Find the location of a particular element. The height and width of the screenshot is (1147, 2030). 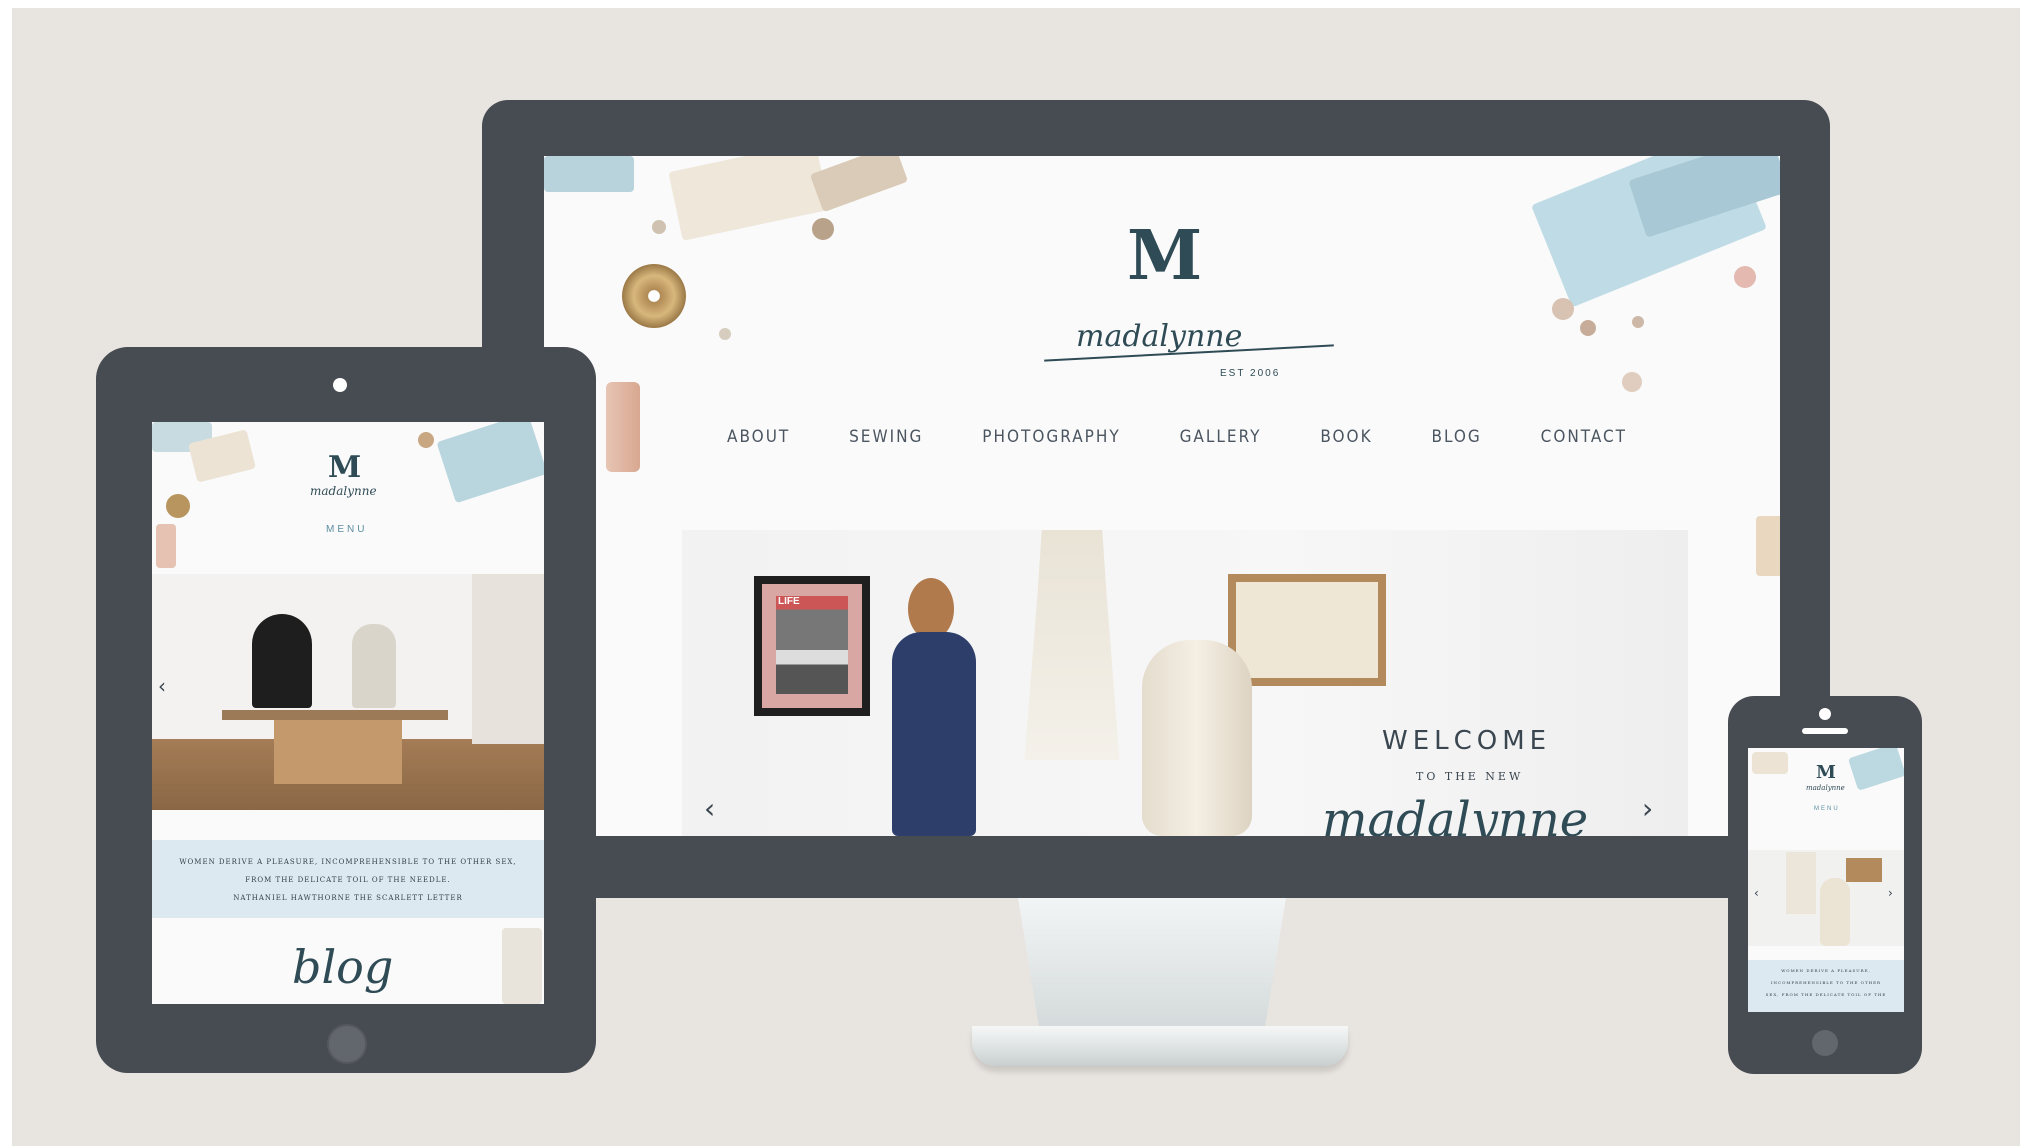

framed-magazine: LIFE is located at coordinates (812, 646).